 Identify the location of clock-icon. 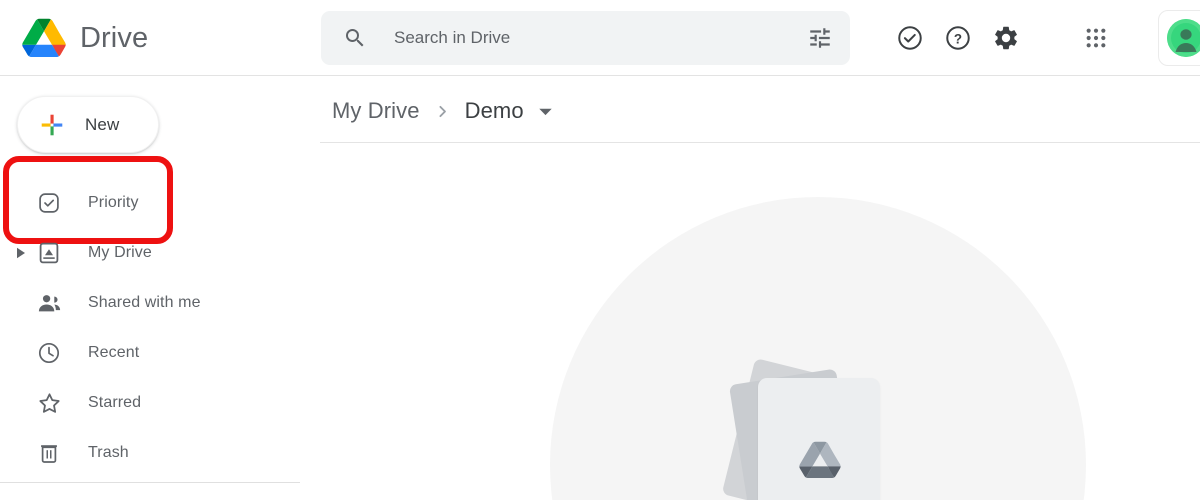
(49, 353).